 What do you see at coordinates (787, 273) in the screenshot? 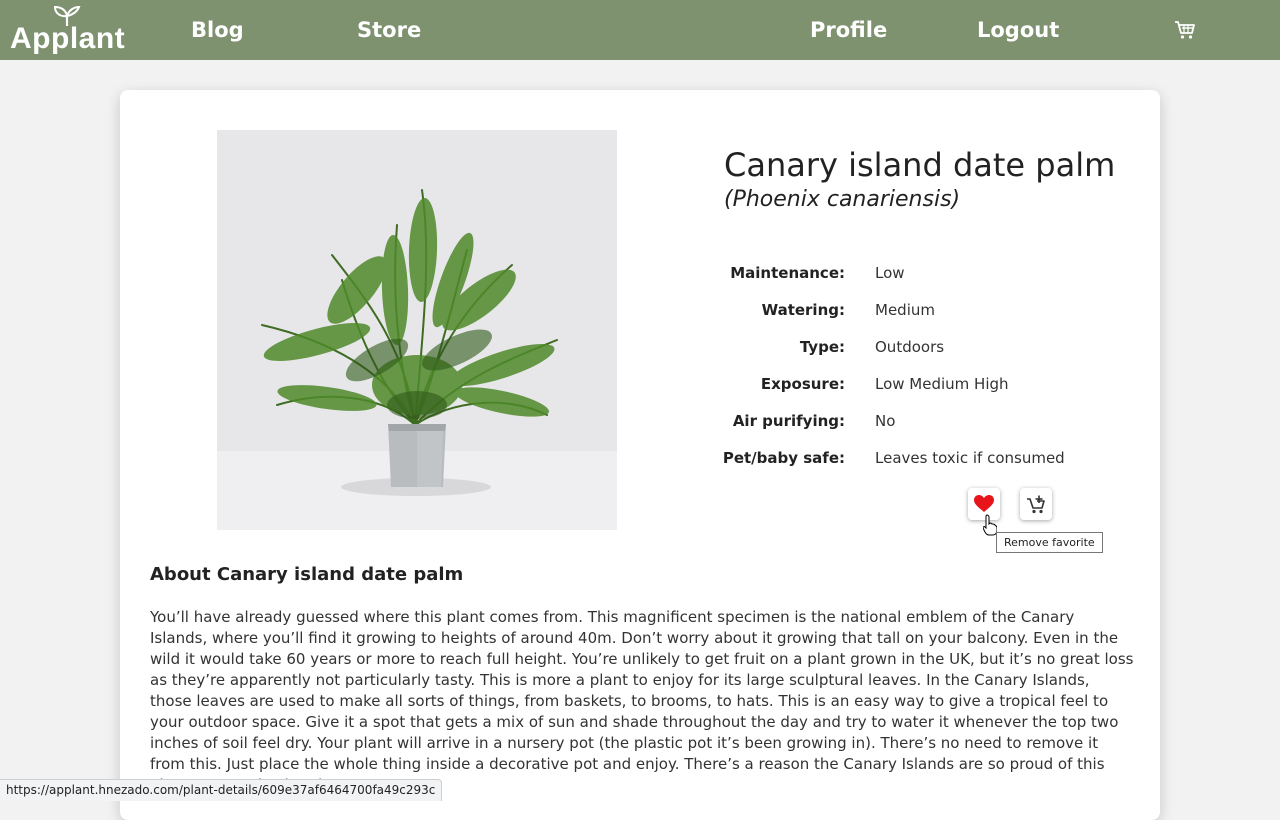
I see `spec-label: Maintenance:` at bounding box center [787, 273].